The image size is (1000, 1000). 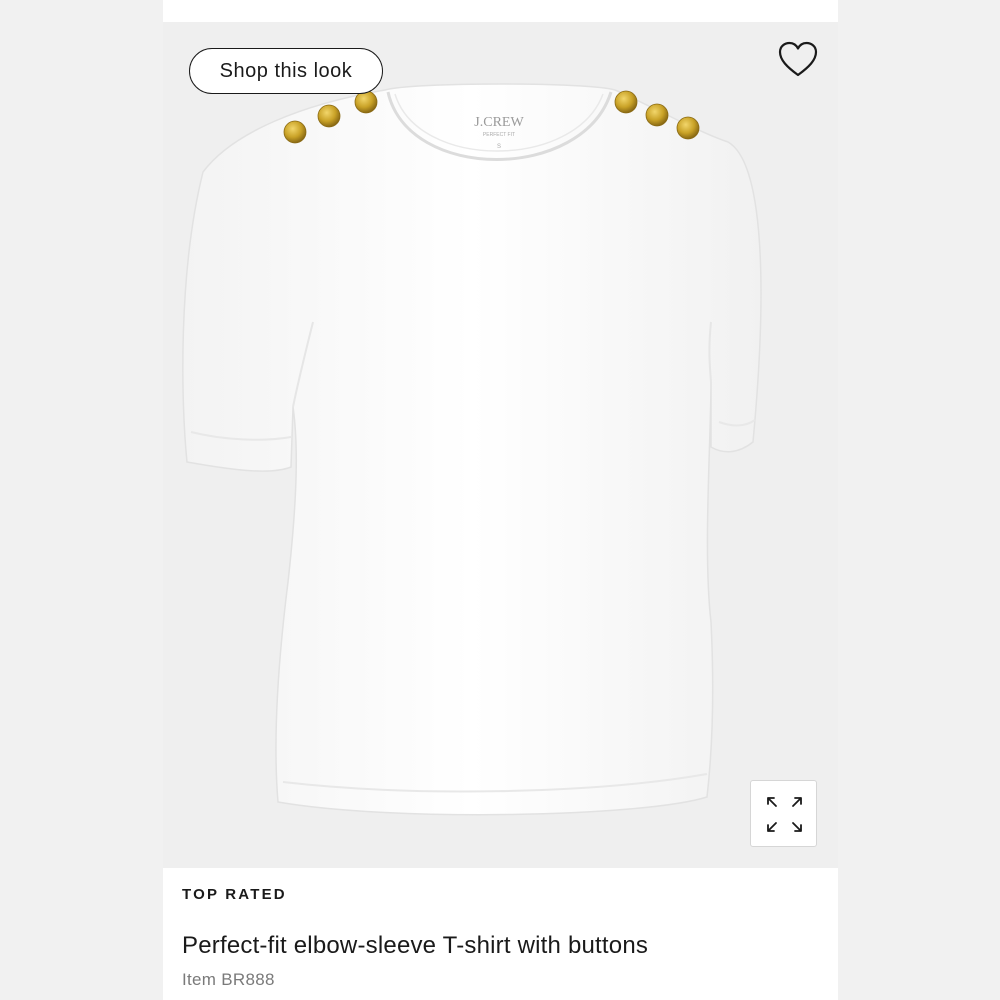 I want to click on label-brand: J.CREW, so click(x=499, y=122).